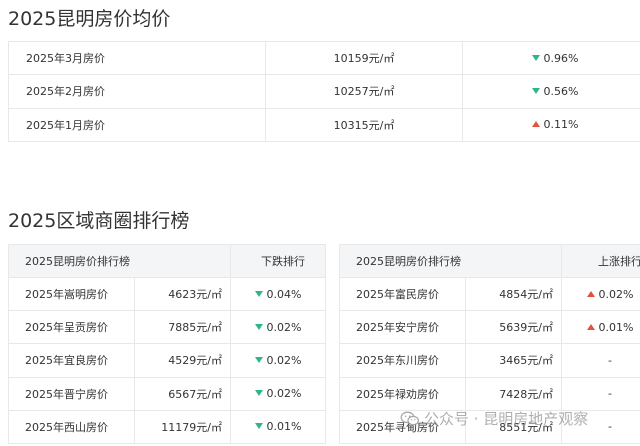 The image size is (640, 446). Describe the element at coordinates (402, 327) in the screenshot. I see `row-label: 2025年安宁房价` at that location.